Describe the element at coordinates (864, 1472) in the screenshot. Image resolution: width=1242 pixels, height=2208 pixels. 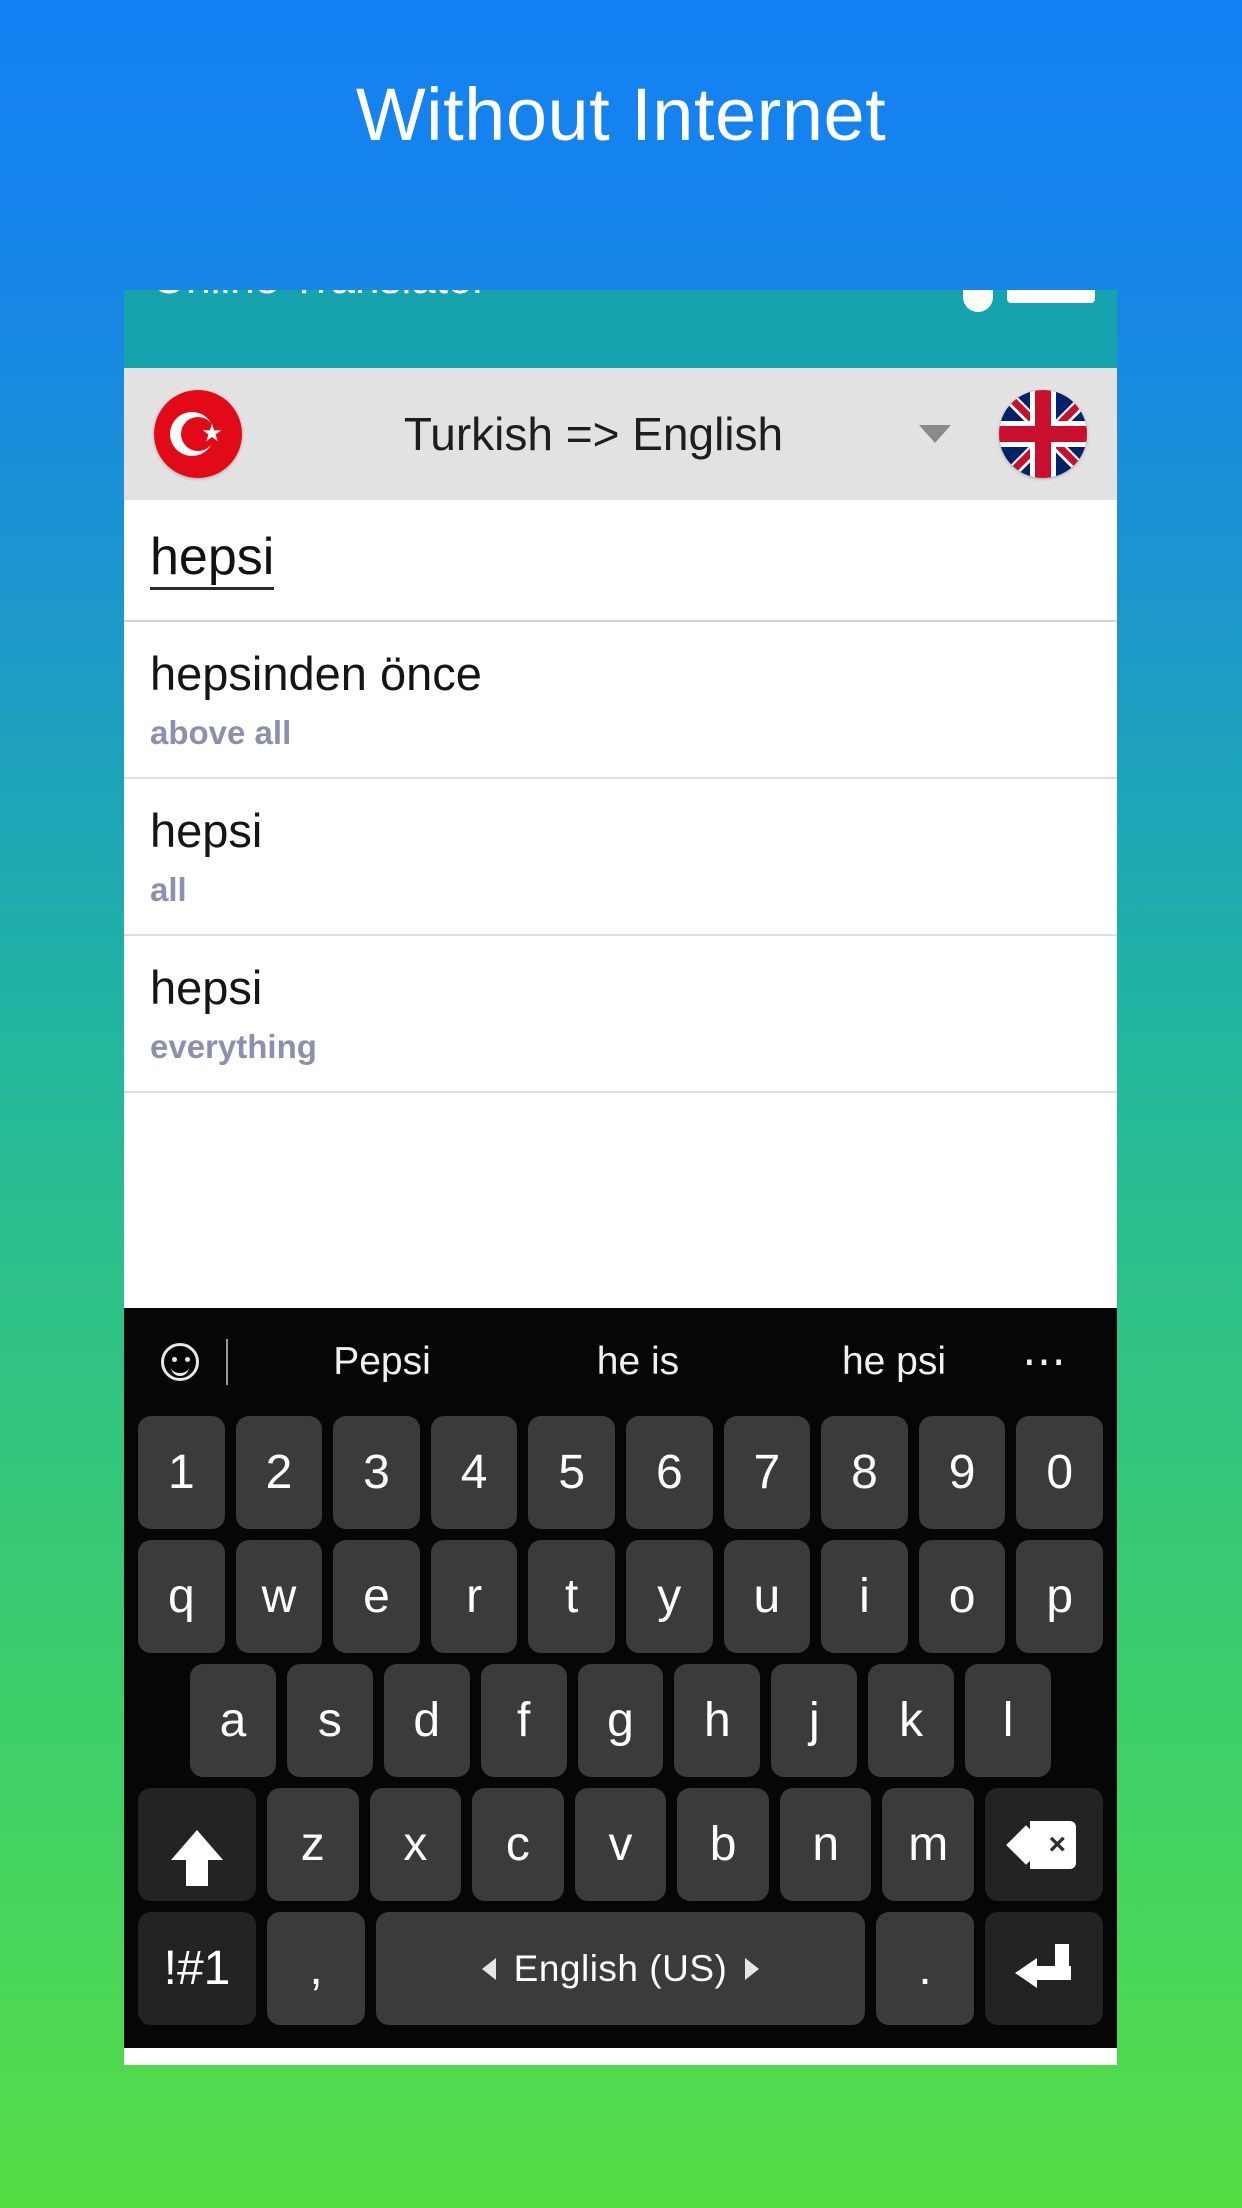
I see `key-8: 8` at that location.